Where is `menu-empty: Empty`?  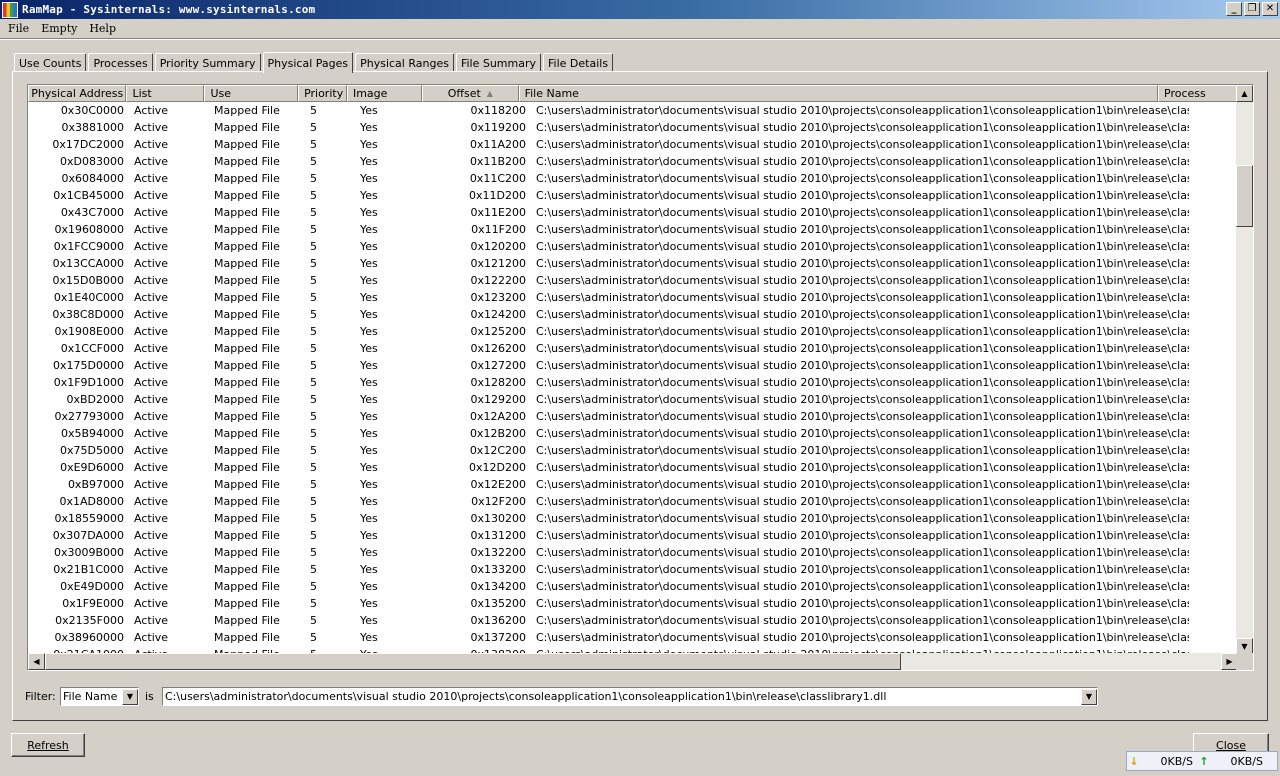 menu-empty: Empty is located at coordinates (59, 28).